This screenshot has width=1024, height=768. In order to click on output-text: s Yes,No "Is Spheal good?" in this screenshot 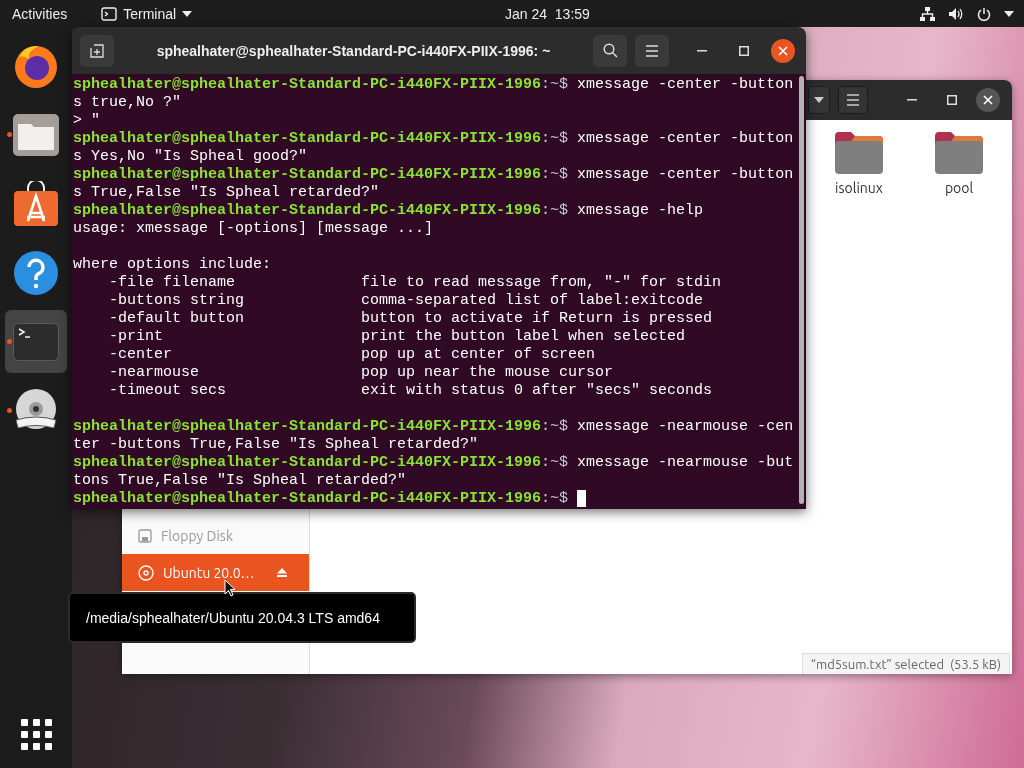, I will do `click(190, 157)`.